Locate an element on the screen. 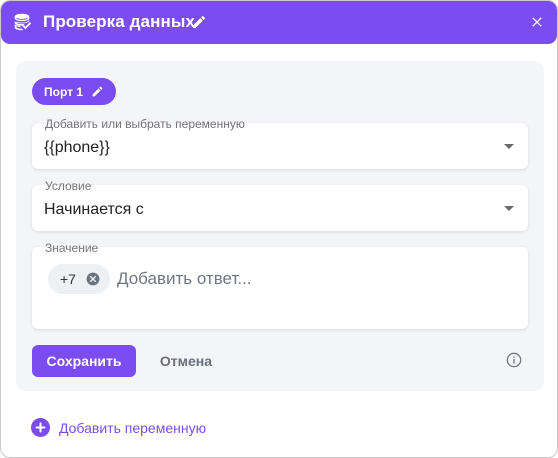 The width and height of the screenshot is (558, 458). close-icon is located at coordinates (537, 22).